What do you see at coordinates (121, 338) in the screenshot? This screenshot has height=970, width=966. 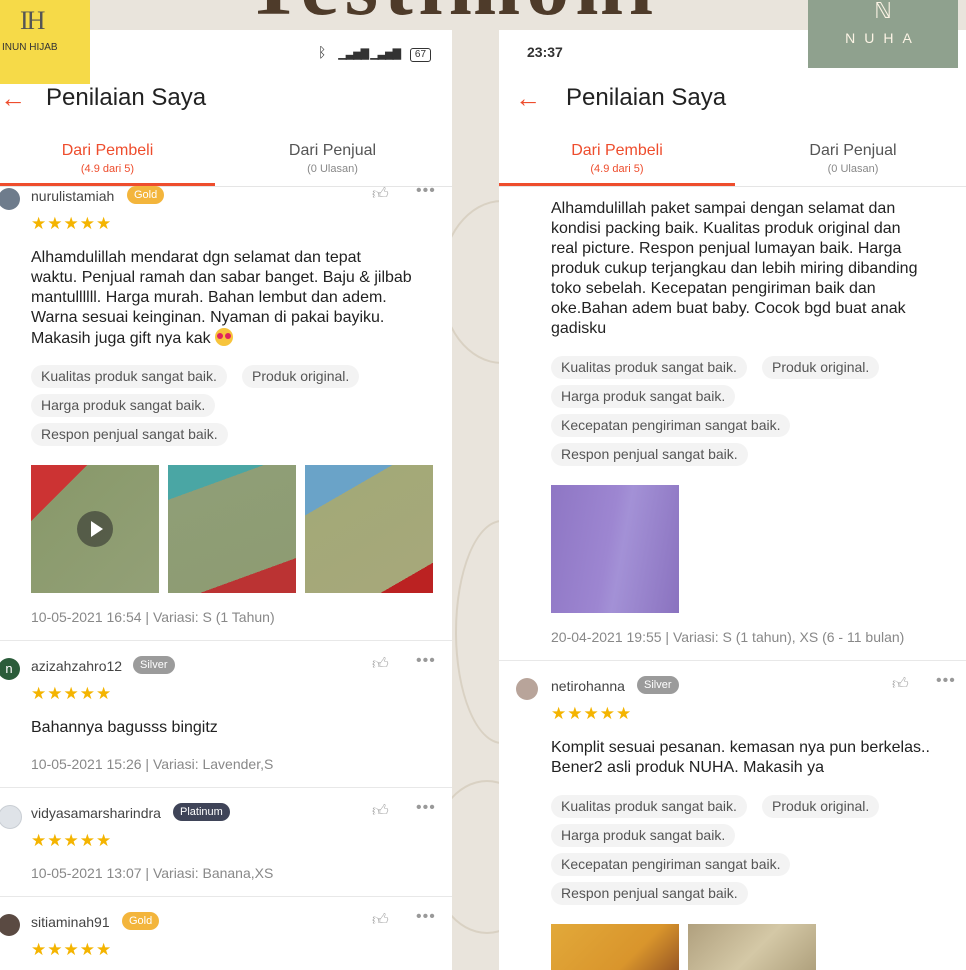 I see `review-line-text: Makasih juga gift nya kak` at bounding box center [121, 338].